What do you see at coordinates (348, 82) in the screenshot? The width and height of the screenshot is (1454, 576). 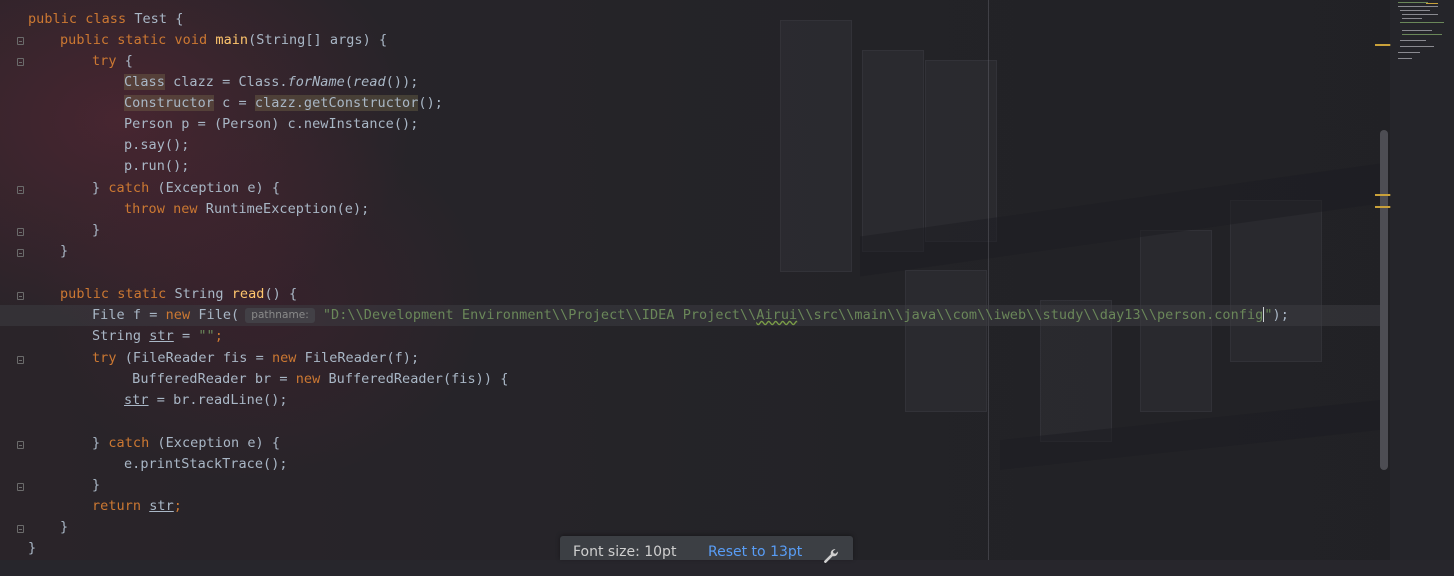 I see `code-text: (` at bounding box center [348, 82].